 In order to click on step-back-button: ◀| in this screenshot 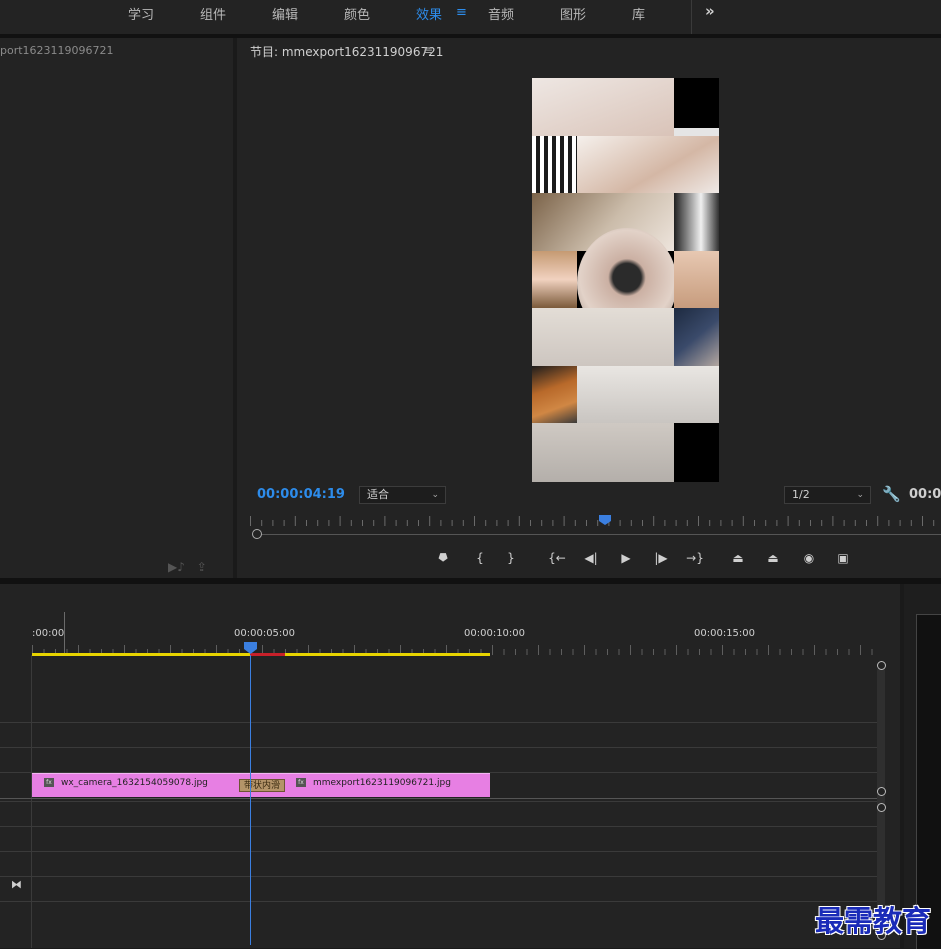, I will do `click(591, 558)`.